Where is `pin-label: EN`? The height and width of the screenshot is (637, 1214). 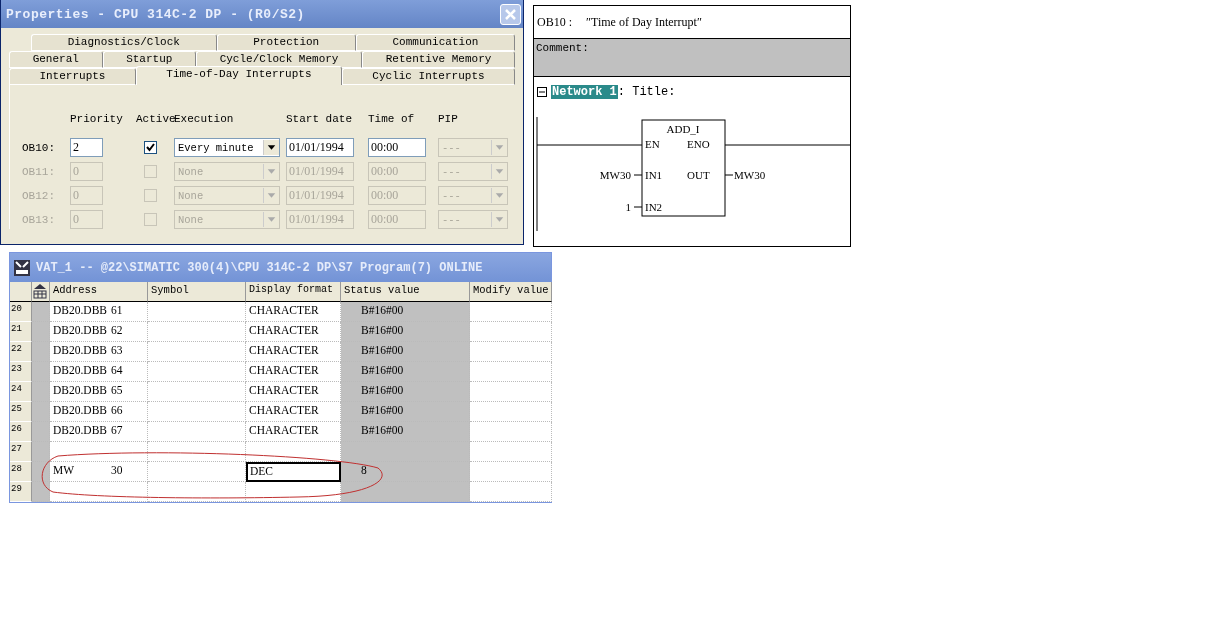
pin-label: EN is located at coordinates (652, 144).